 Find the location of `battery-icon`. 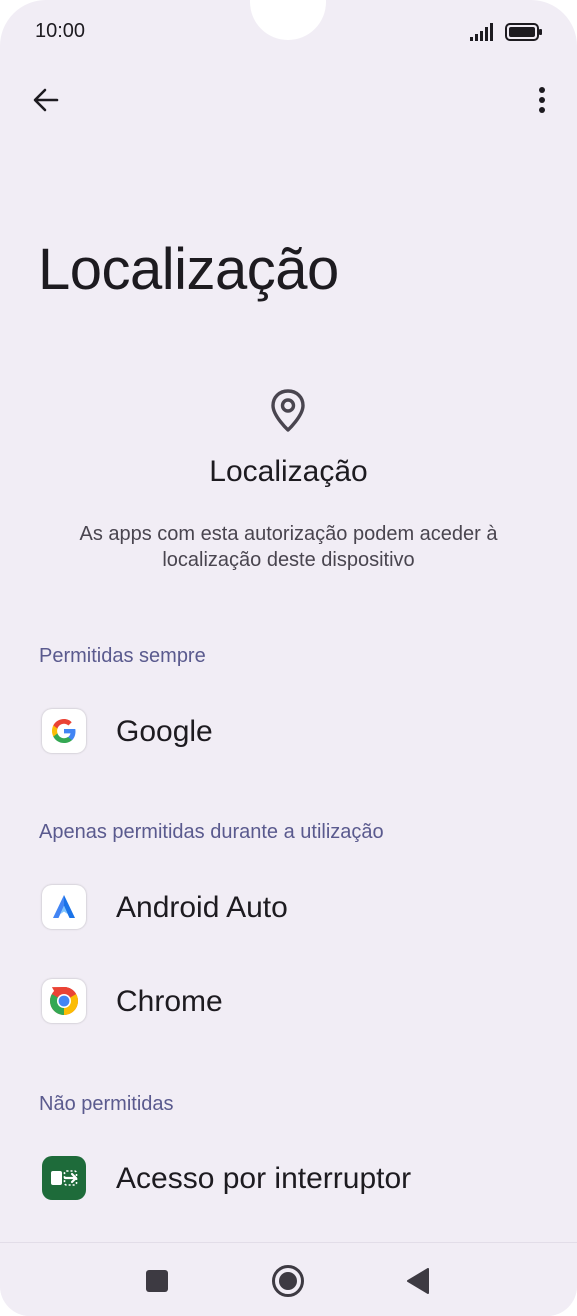

battery-icon is located at coordinates (523, 32).